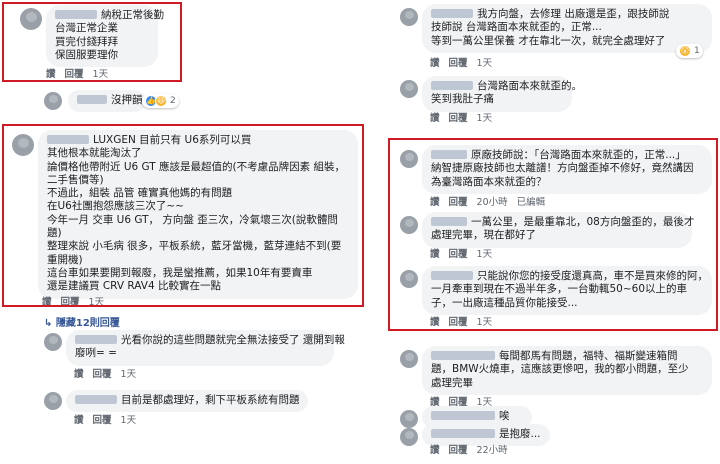 This screenshot has height=464, width=720. I want to click on timestamp: 22小時, so click(492, 450).